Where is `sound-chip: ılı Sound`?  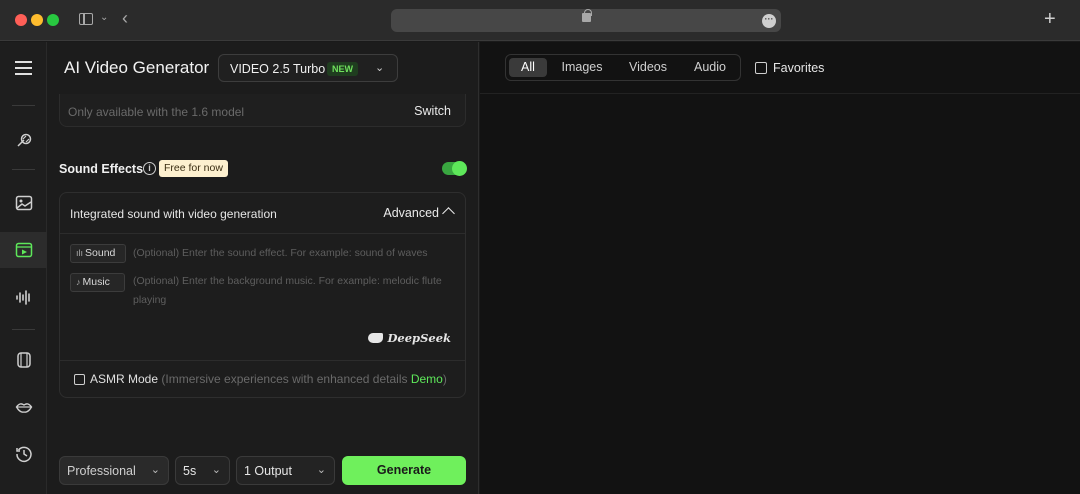 sound-chip: ılı Sound is located at coordinates (98, 253).